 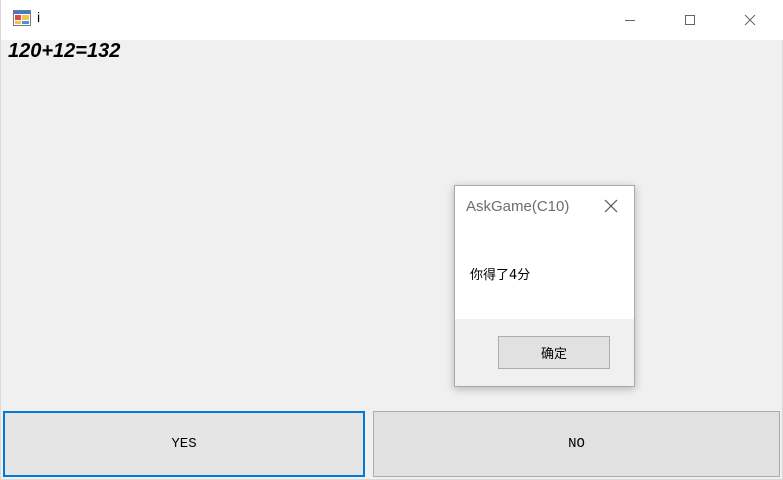 I want to click on equation-label: 120+12=132, so click(x=64, y=51).